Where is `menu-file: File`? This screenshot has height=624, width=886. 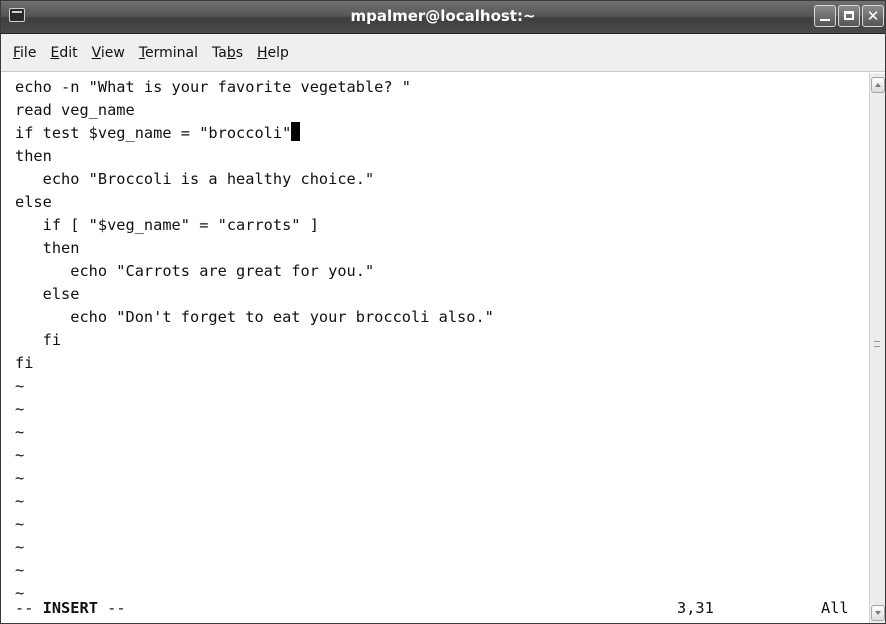 menu-file: File is located at coordinates (24, 53).